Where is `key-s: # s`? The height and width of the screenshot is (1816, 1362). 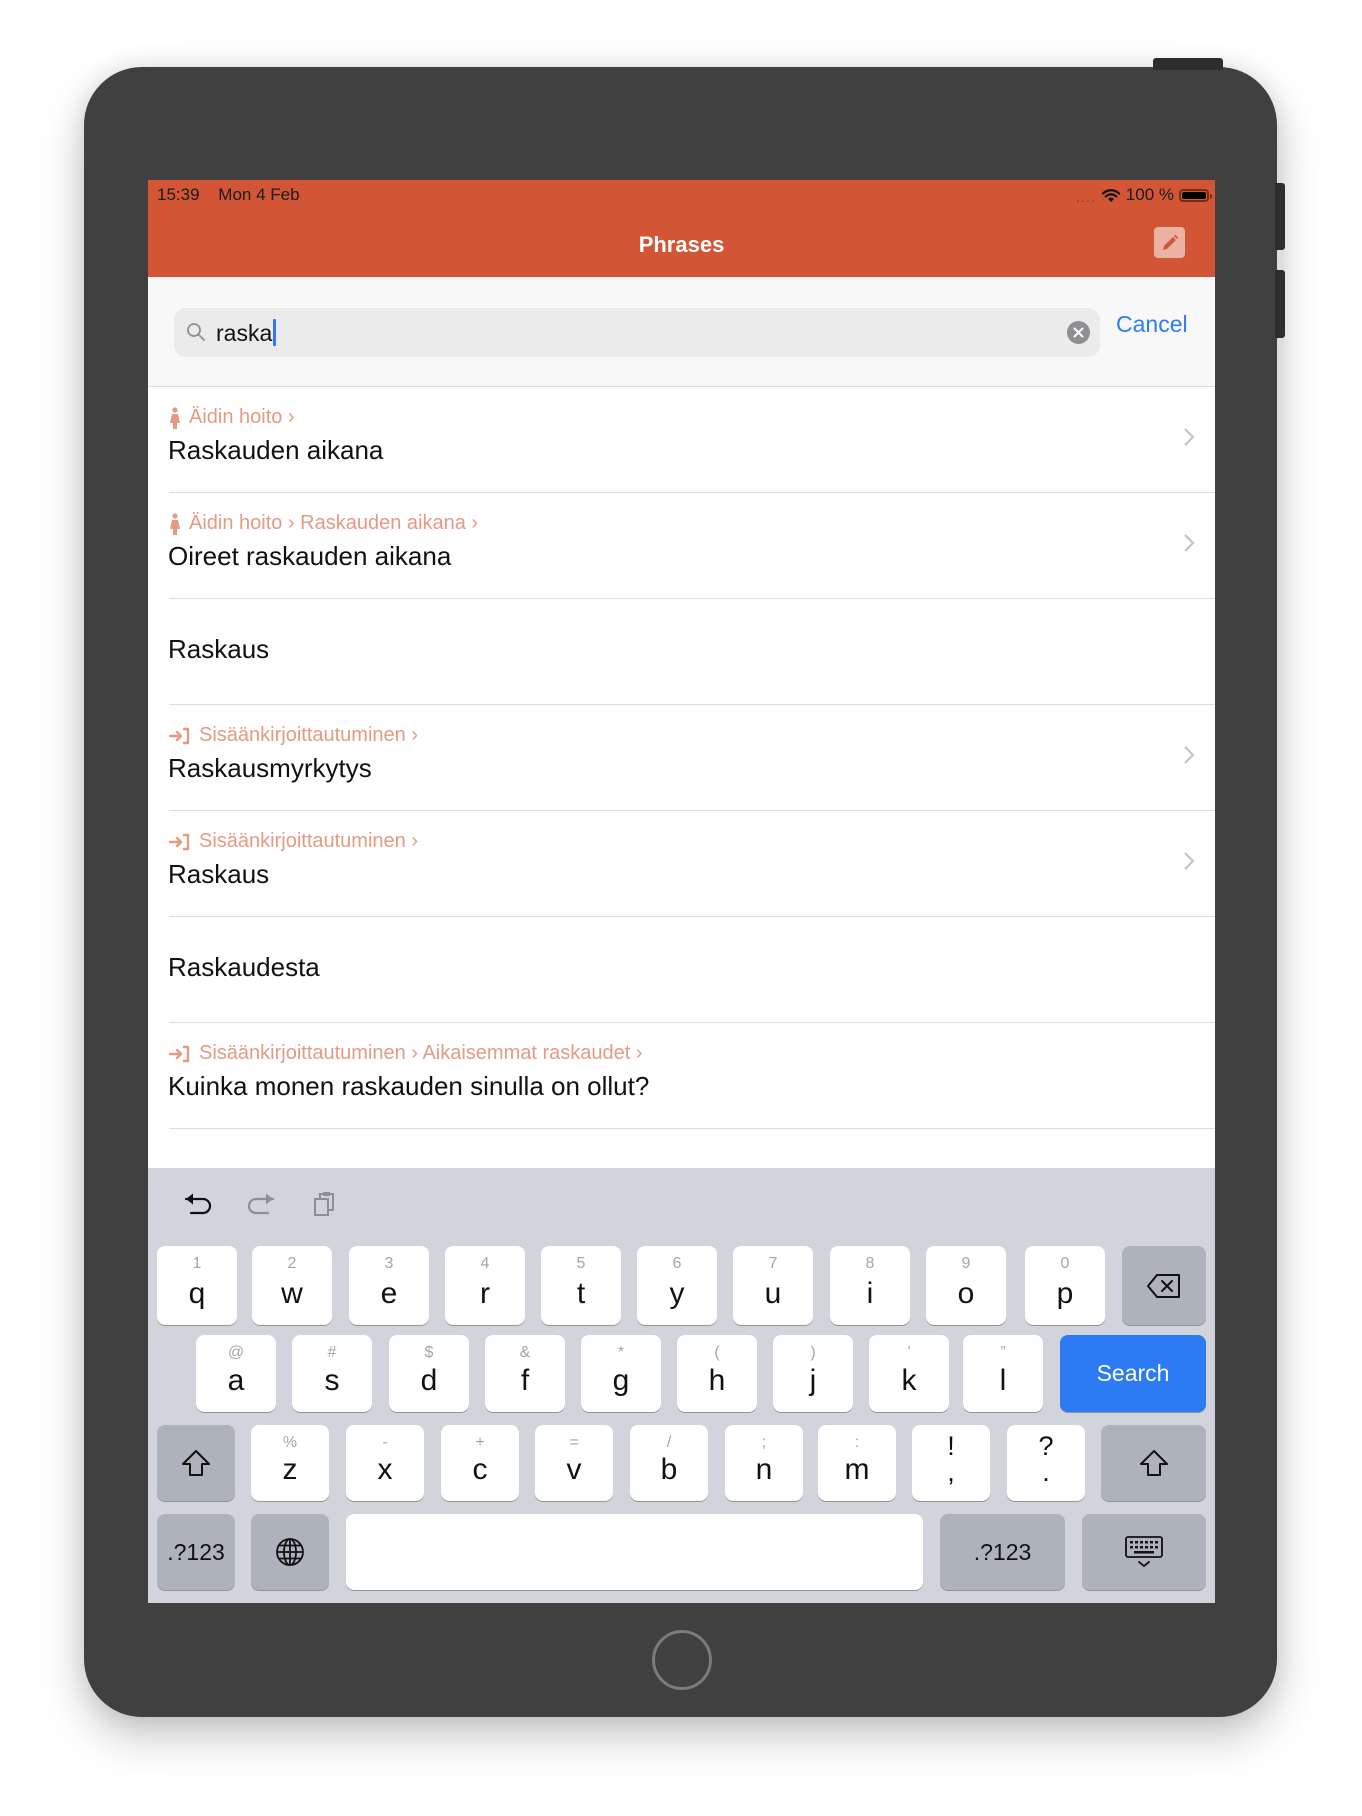
key-s: # s is located at coordinates (332, 1373).